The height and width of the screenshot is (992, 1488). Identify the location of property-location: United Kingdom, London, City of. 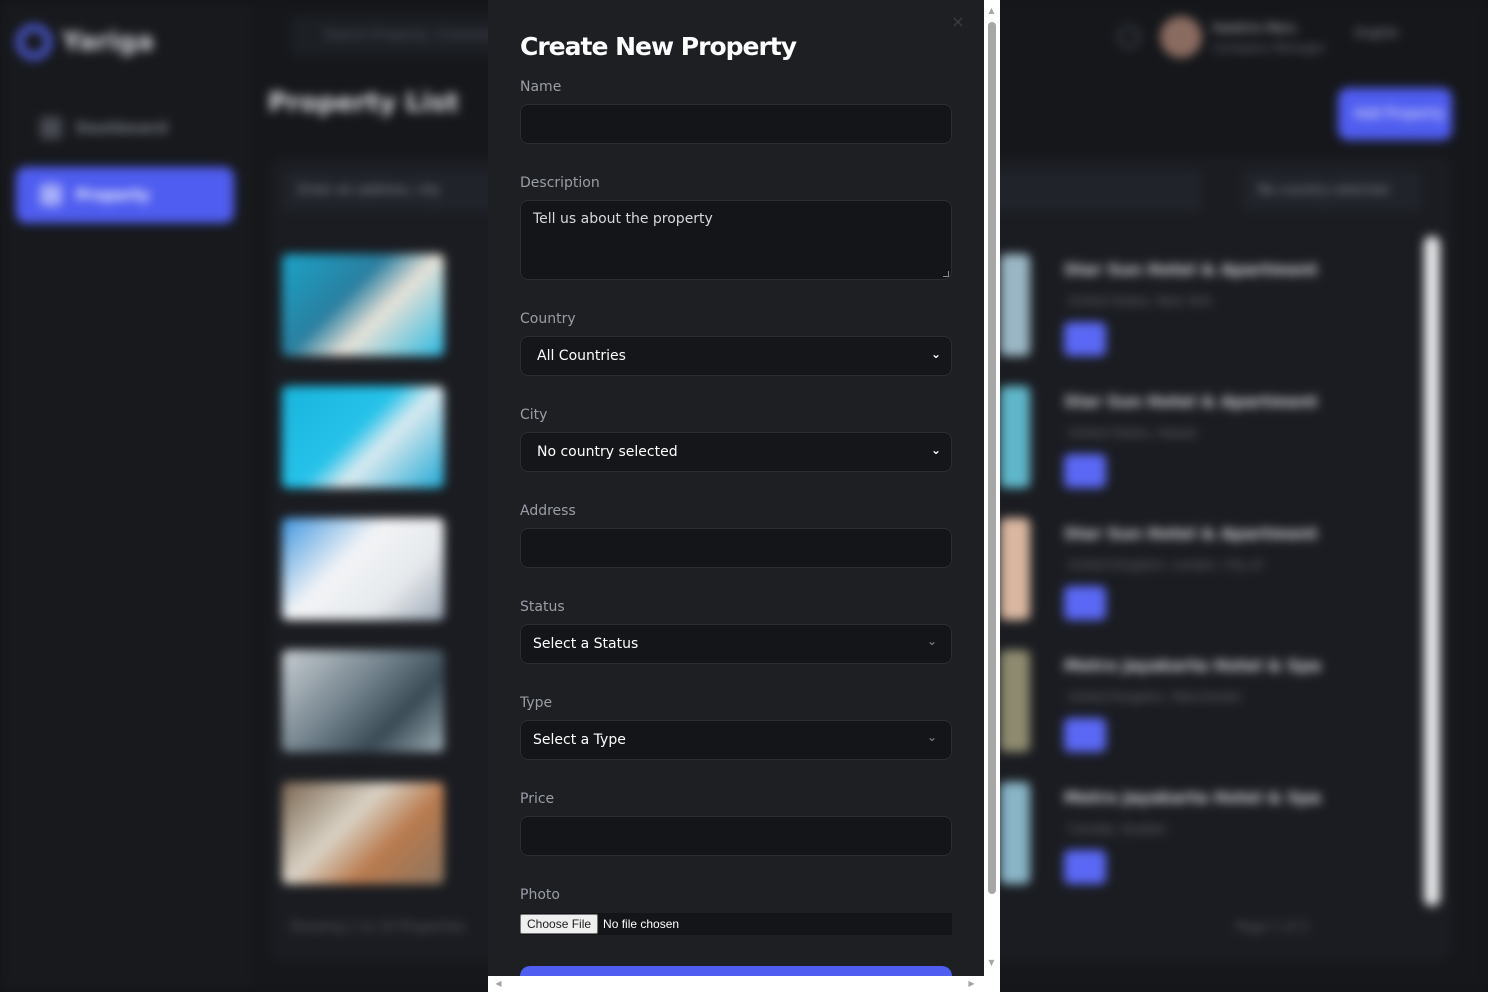
(1165, 565).